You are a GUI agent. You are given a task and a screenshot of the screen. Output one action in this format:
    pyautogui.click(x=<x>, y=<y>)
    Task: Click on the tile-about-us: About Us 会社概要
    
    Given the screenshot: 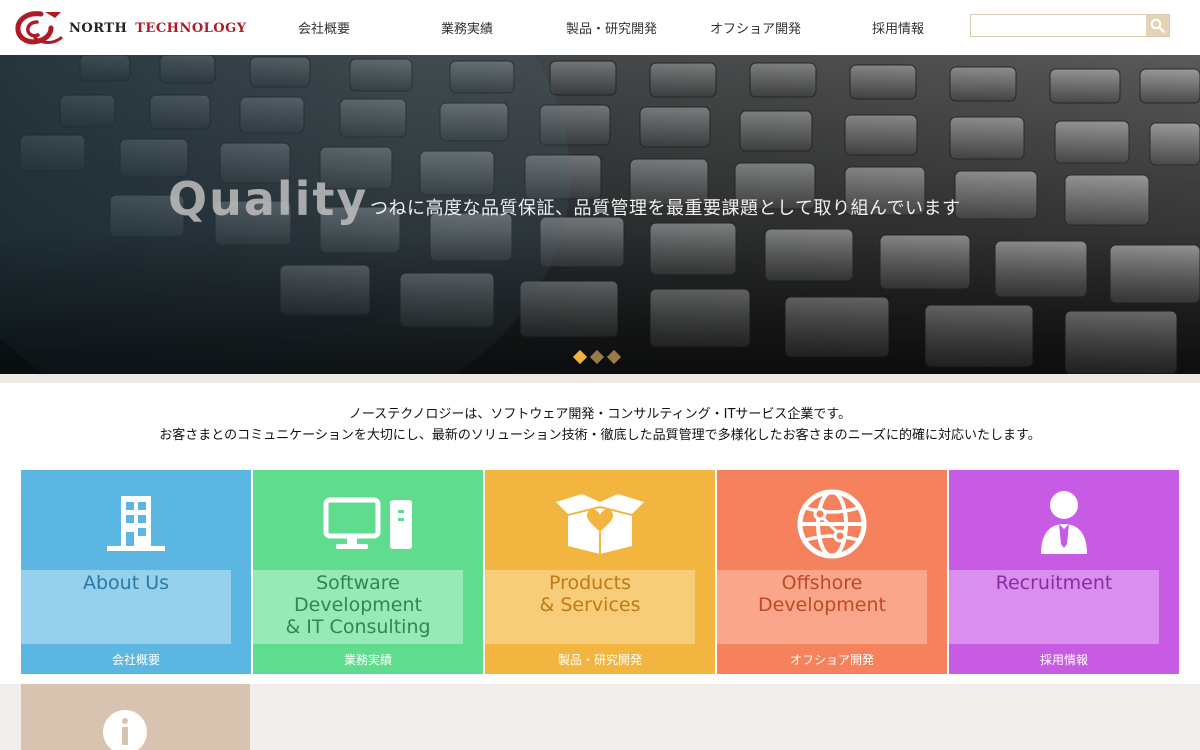 What is the action you would take?
    pyautogui.click(x=136, y=572)
    